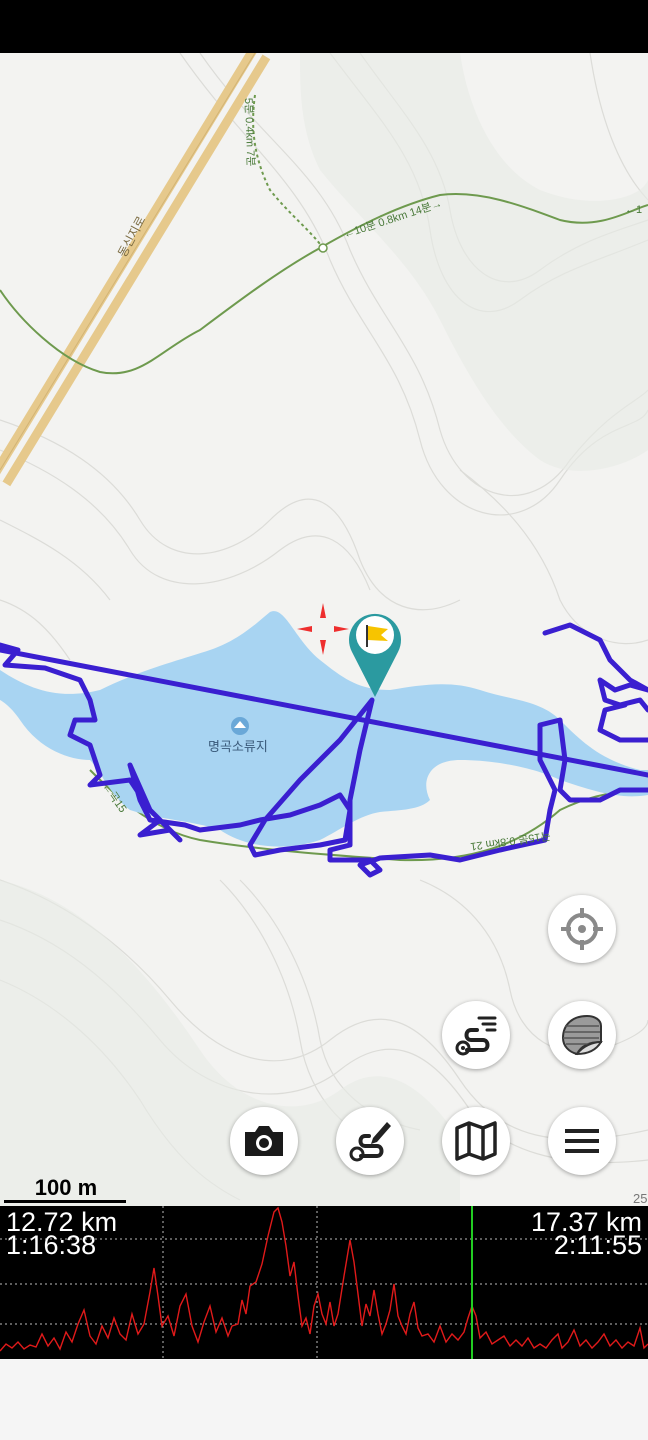 Image resolution: width=648 pixels, height=1440 pixels. I want to click on route-list-button, so click(476, 1035).